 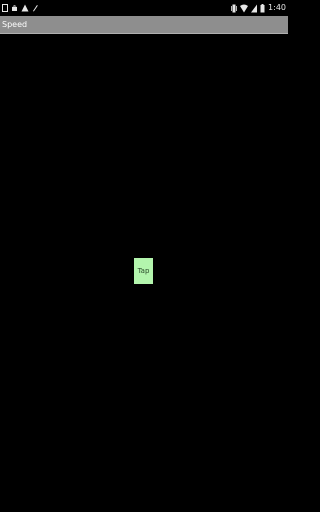 What do you see at coordinates (14, 8) in the screenshot?
I see `android-debug-icon` at bounding box center [14, 8].